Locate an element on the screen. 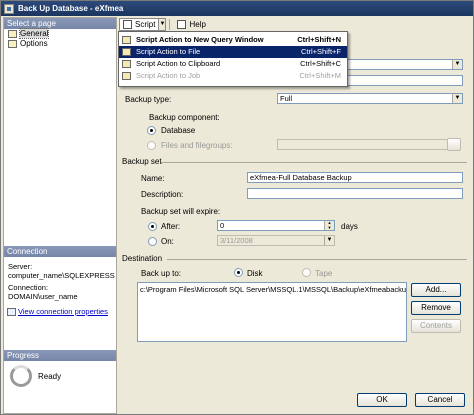 Image resolution: width=474 pixels, height=415 pixels. page-item-general: General is located at coordinates (60, 33).